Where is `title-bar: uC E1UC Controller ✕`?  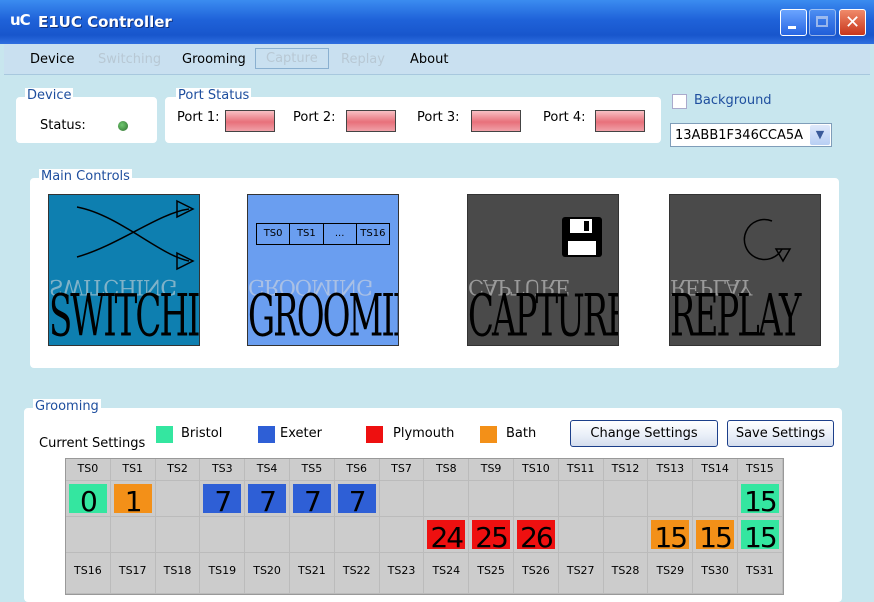
title-bar: uC E1UC Controller ✕ is located at coordinates (437, 22).